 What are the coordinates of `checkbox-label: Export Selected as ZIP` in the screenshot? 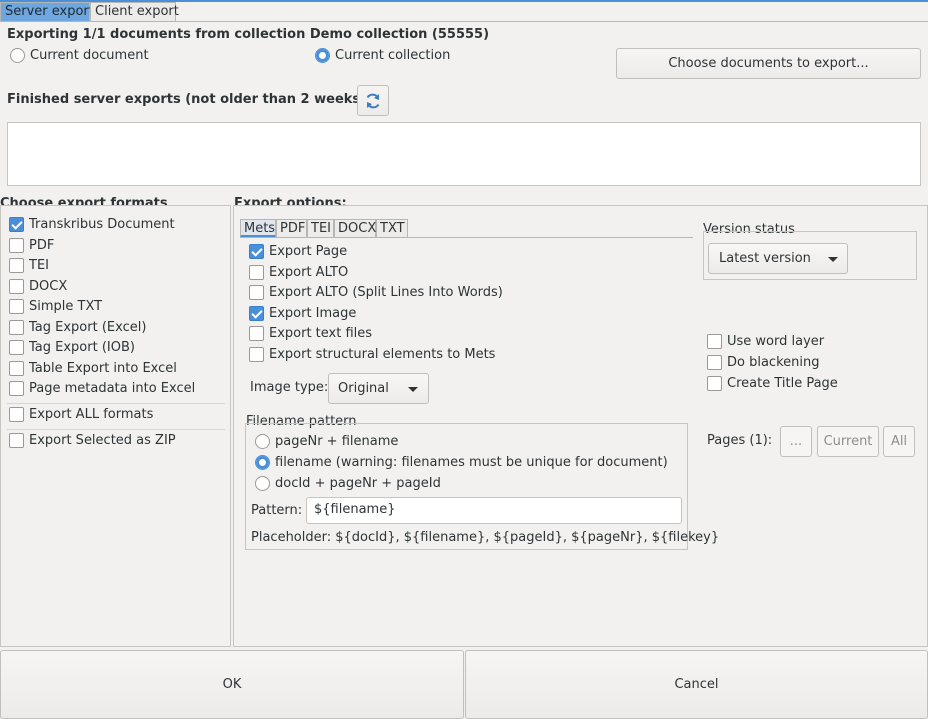 It's located at (102, 440).